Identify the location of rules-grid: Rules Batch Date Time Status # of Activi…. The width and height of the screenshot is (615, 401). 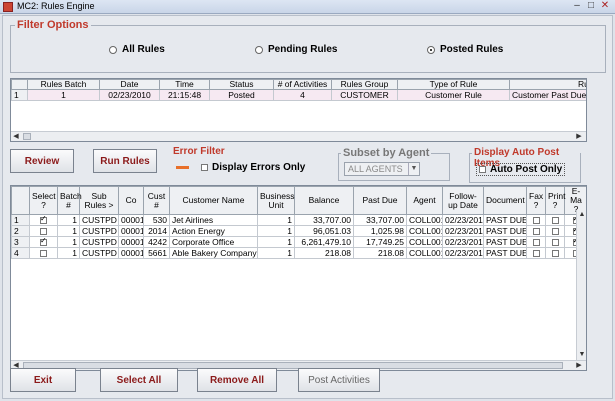
(298, 110).